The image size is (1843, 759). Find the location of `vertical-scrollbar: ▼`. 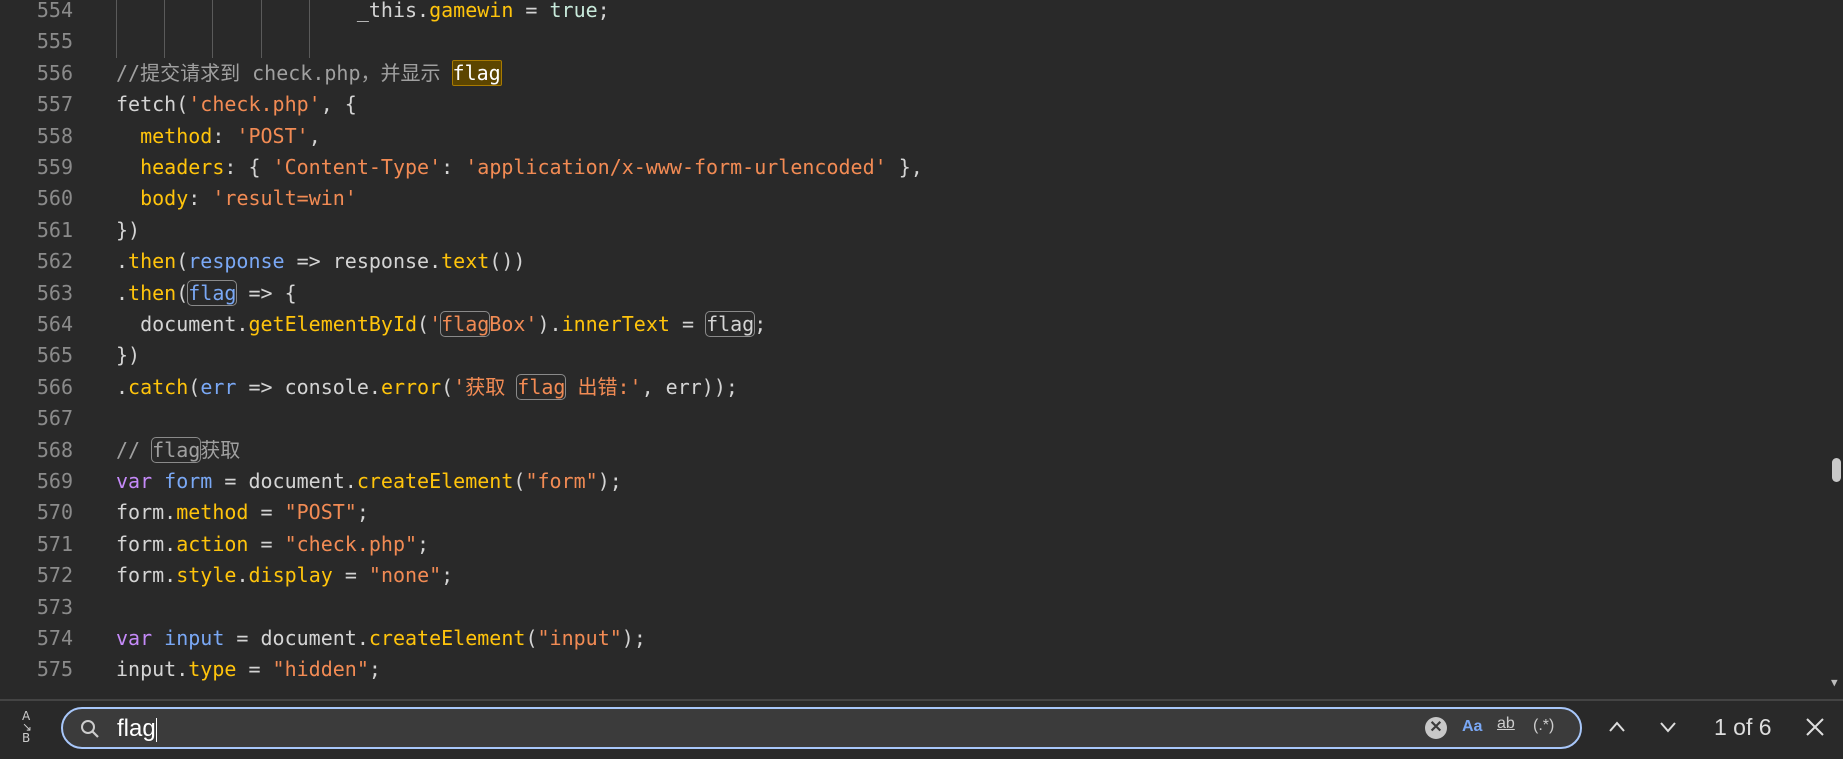

vertical-scrollbar: ▼ is located at coordinates (1834, 350).